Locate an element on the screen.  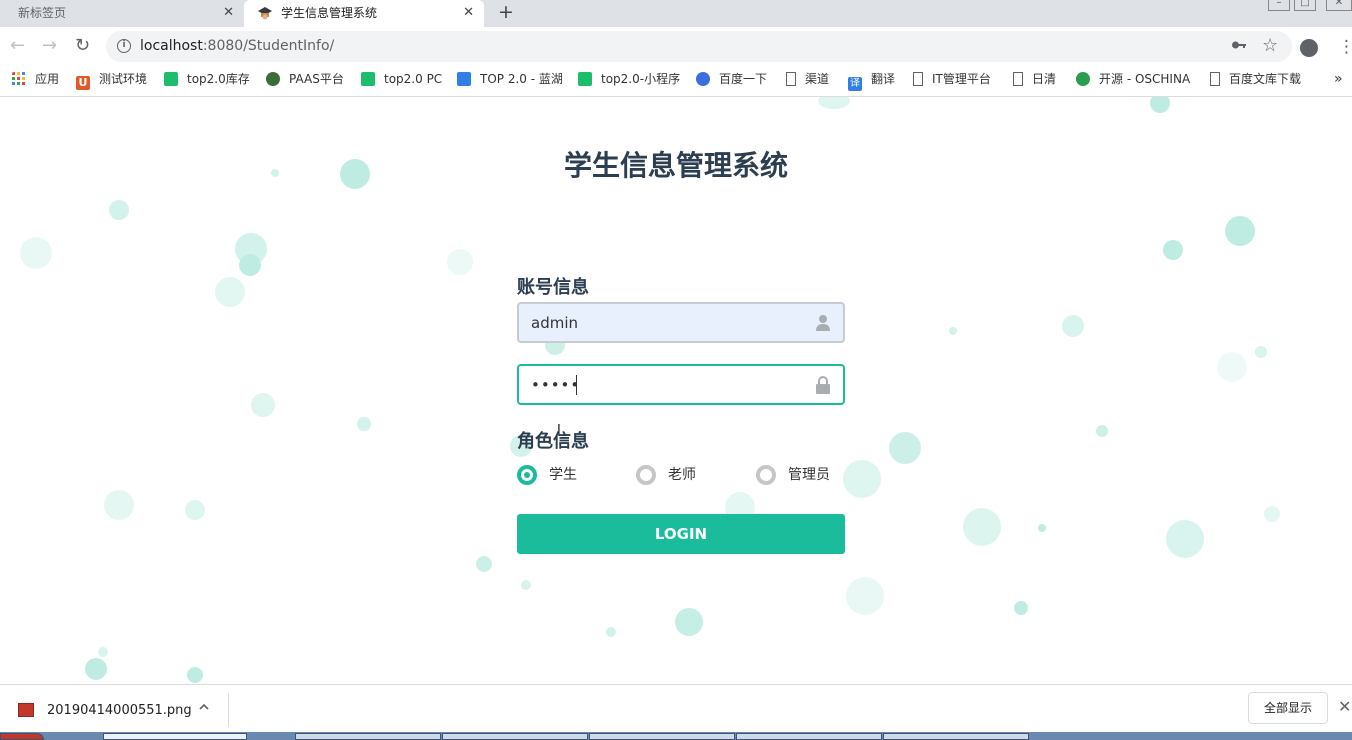
lock-icon is located at coordinates (823, 385).